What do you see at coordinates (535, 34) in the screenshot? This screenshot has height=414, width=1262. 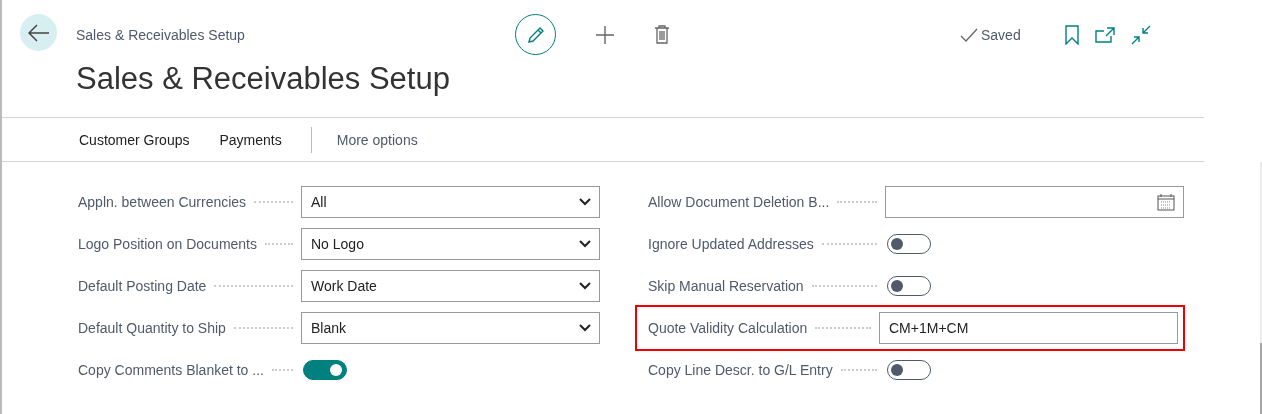 I see `edit-button` at bounding box center [535, 34].